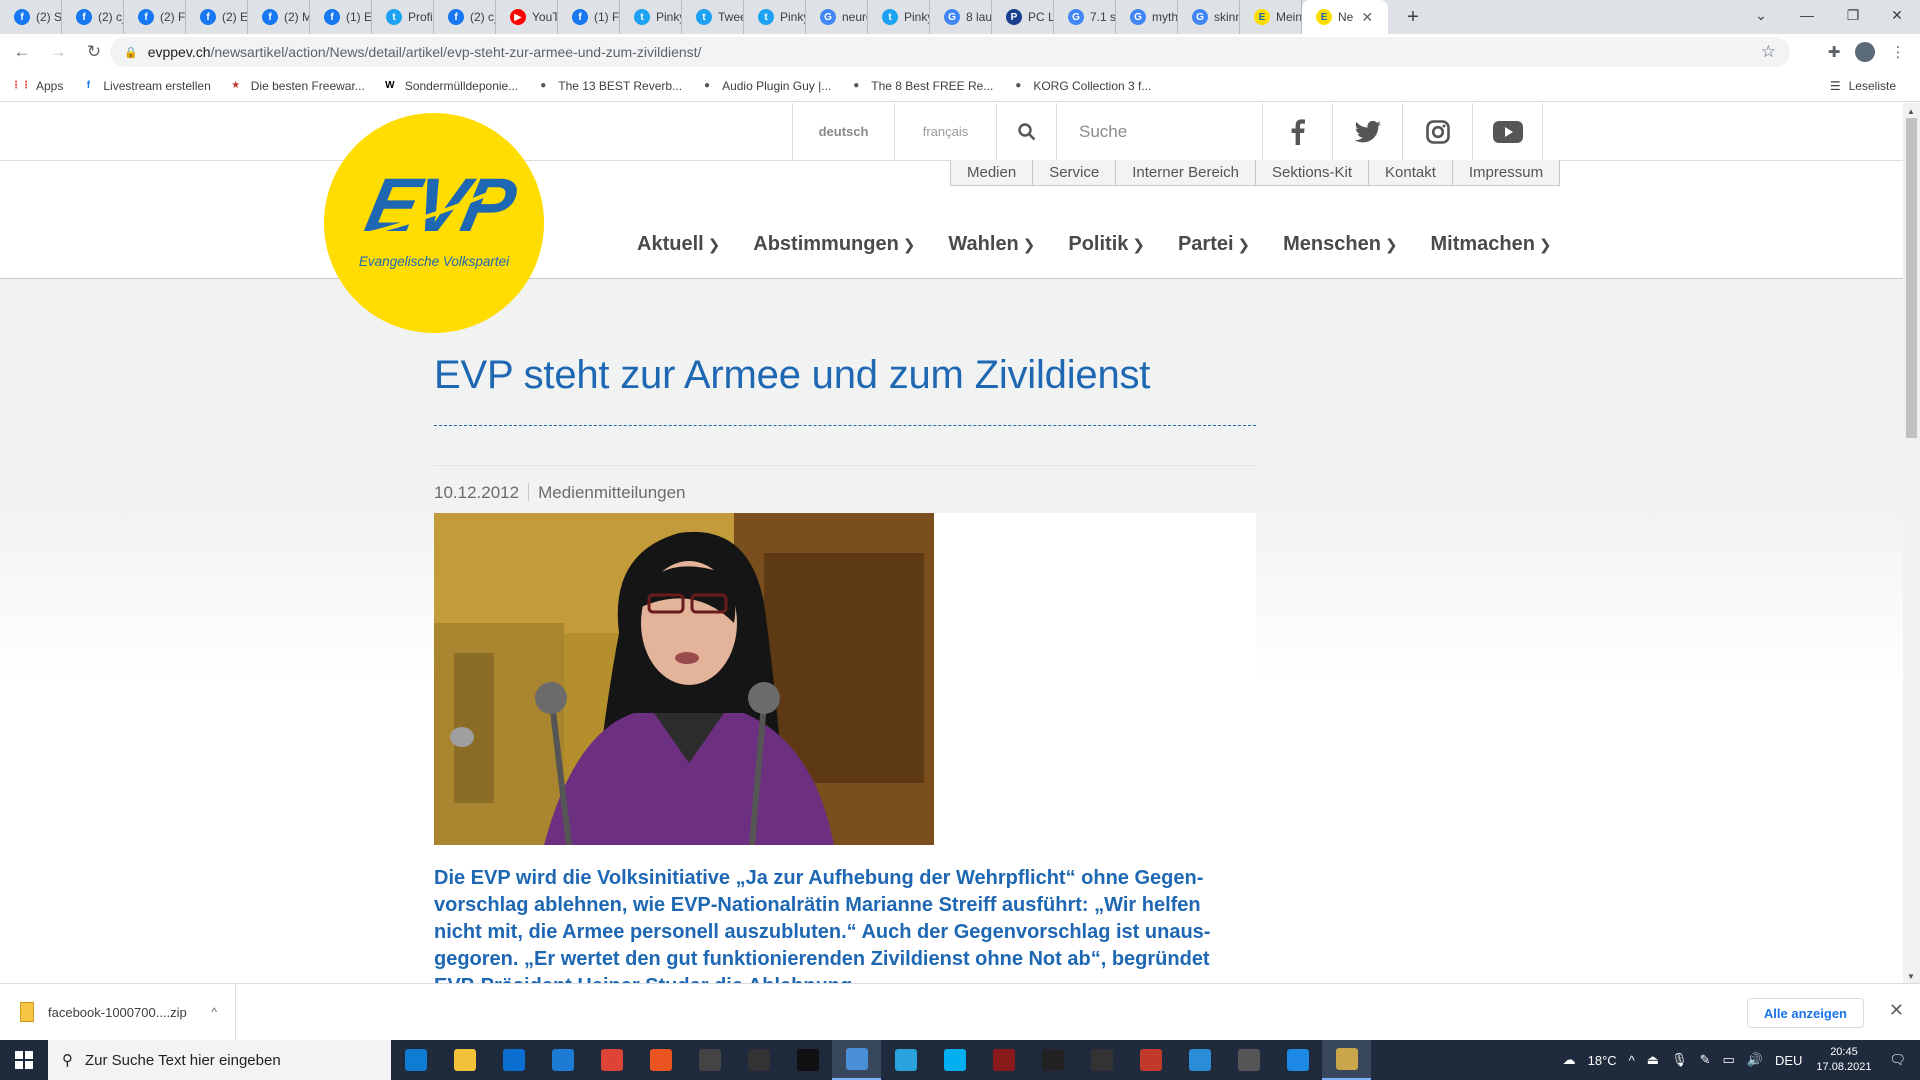 The image size is (1920, 1080). I want to click on nav-item: Wahlen ❯, so click(991, 244).